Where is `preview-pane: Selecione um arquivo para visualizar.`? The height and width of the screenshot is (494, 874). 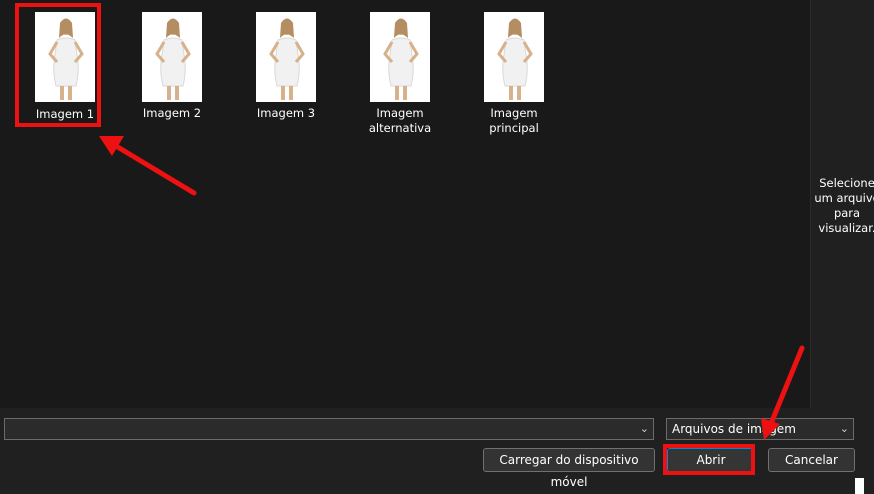 preview-pane: Selecione um arquivo para visualizar. is located at coordinates (842, 204).